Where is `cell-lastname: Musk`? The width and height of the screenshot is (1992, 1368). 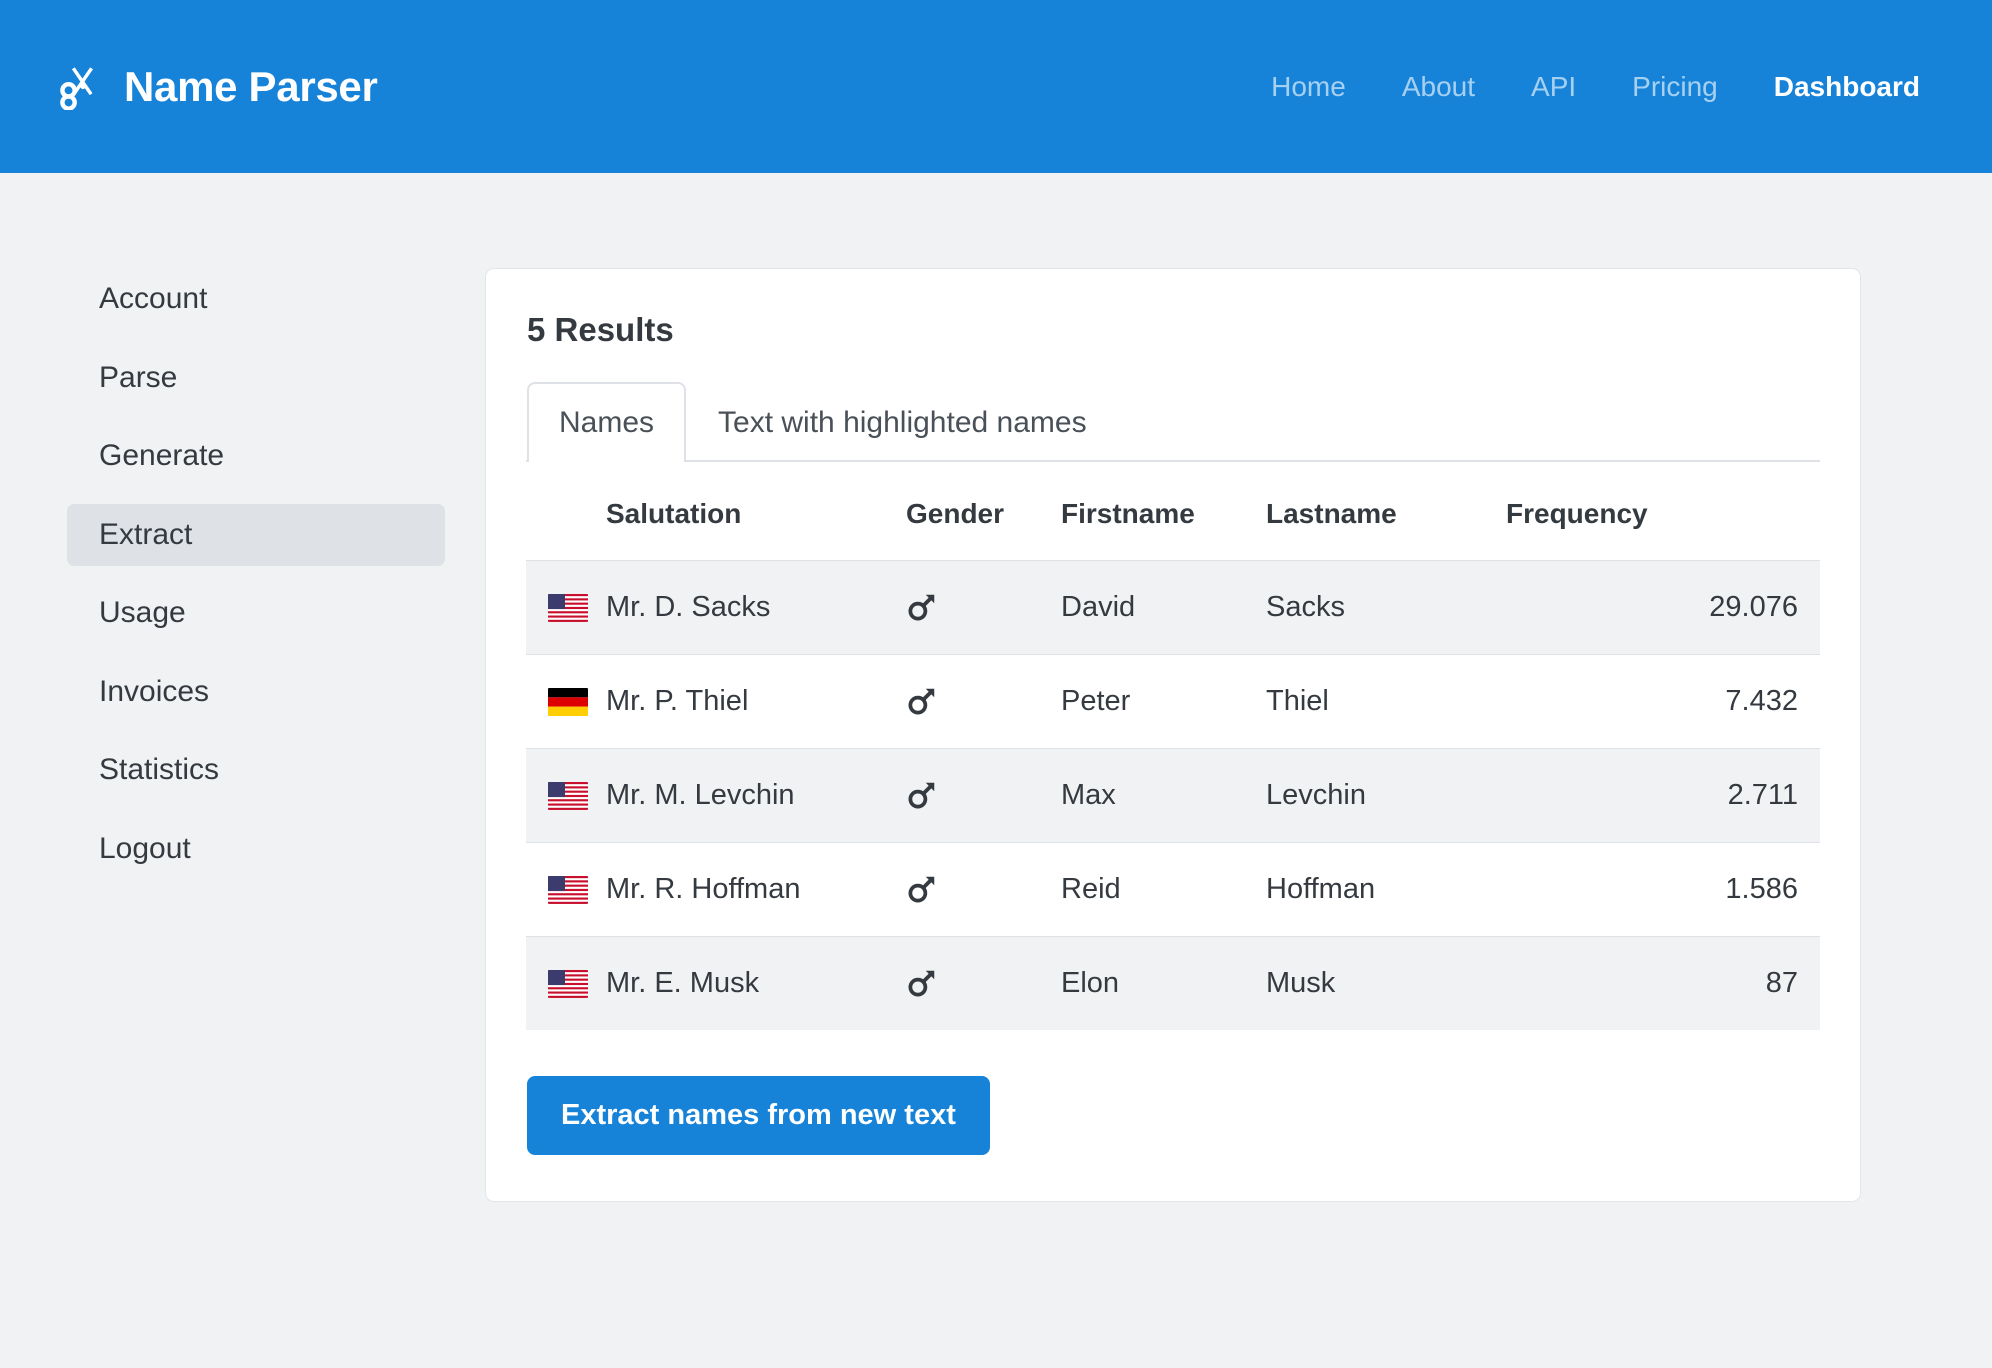 cell-lastname: Musk is located at coordinates (1368, 983).